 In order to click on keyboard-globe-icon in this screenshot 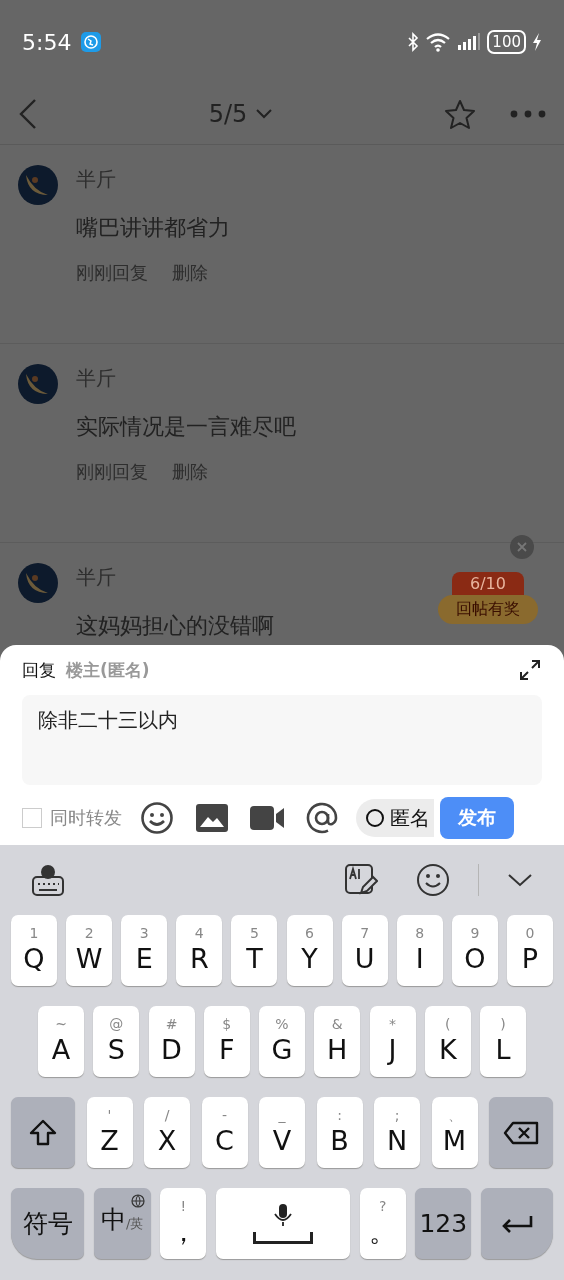, I will do `click(48, 880)`.